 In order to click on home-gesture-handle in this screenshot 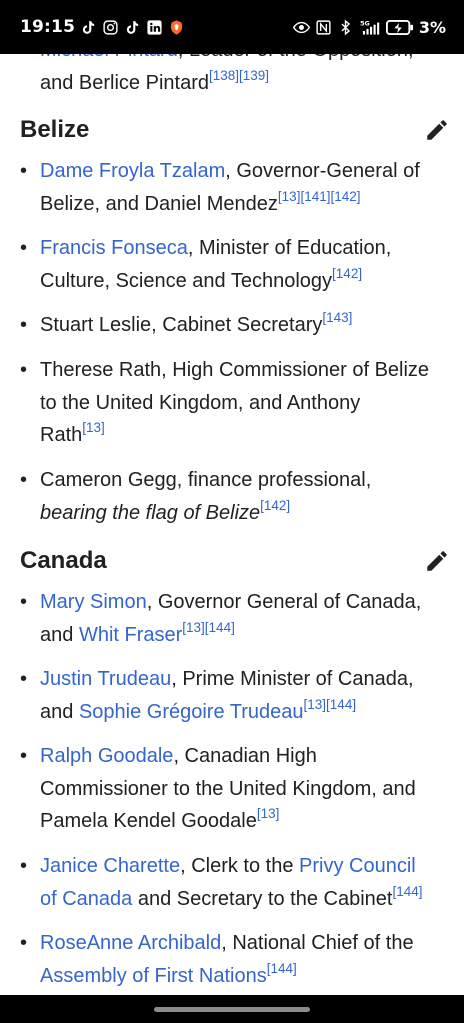, I will do `click(232, 1009)`.